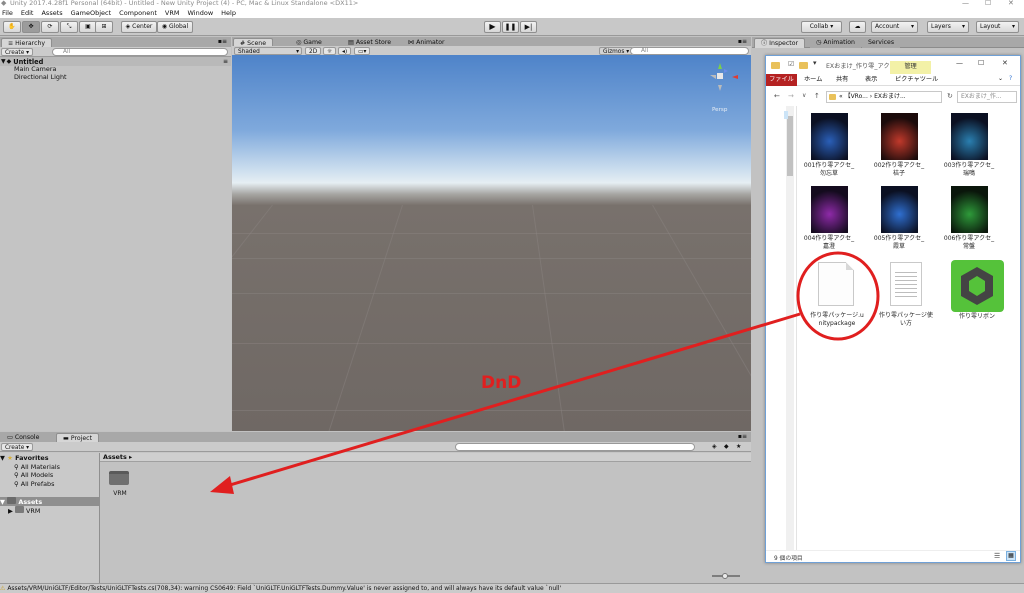 The width and height of the screenshot is (1024, 593). Describe the element at coordinates (916, 80) in the screenshot. I see `ribbon-tab-picture-tools: ピクチャツール` at that location.